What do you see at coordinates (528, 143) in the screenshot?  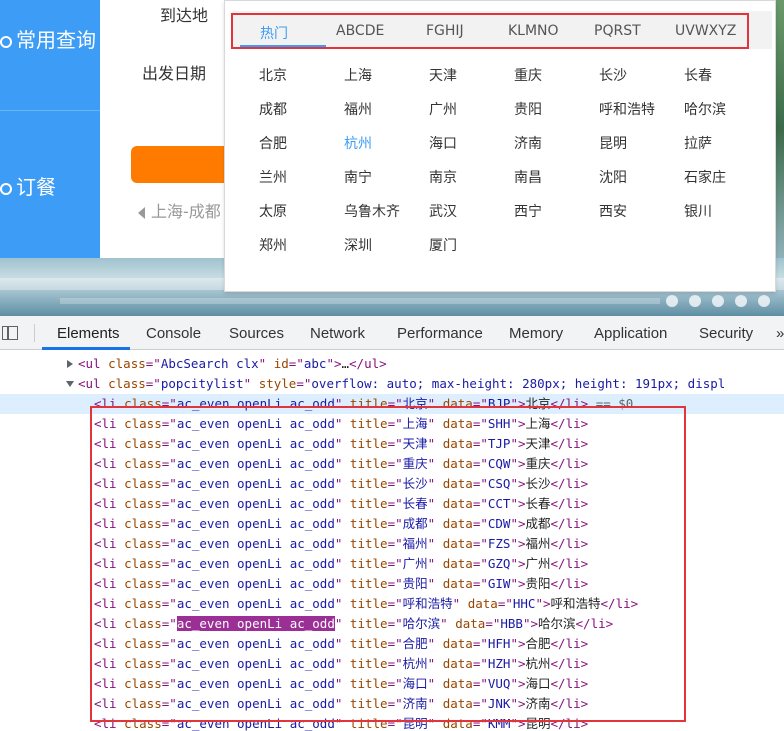 I see `city-option: 济南` at bounding box center [528, 143].